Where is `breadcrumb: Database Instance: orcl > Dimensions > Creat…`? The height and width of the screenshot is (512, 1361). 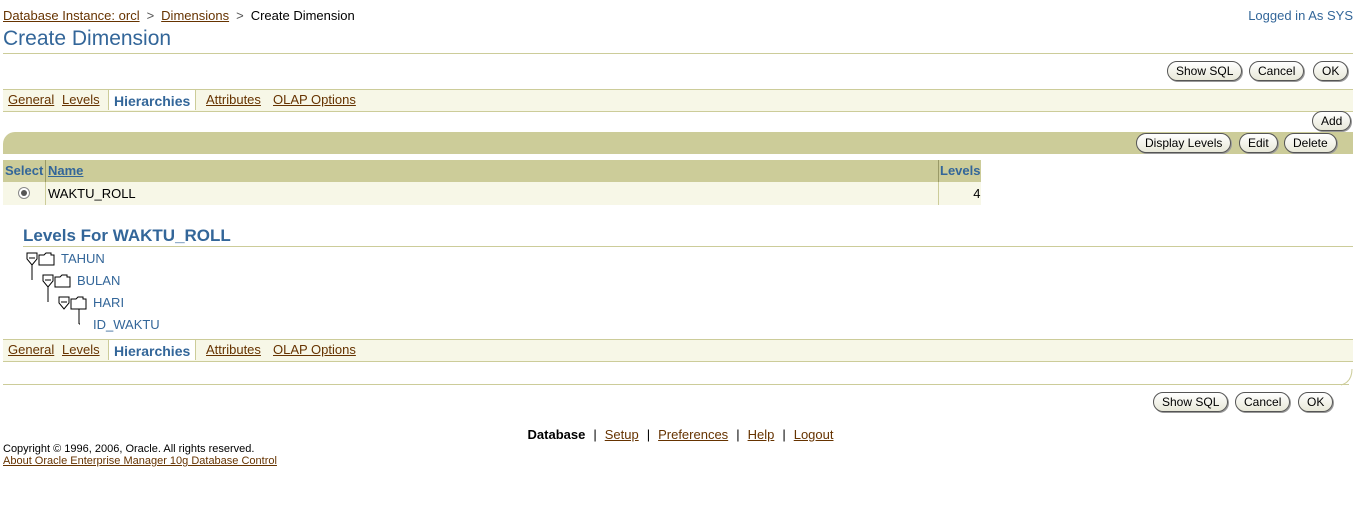 breadcrumb: Database Instance: orcl > Dimensions > Creat… is located at coordinates (179, 15).